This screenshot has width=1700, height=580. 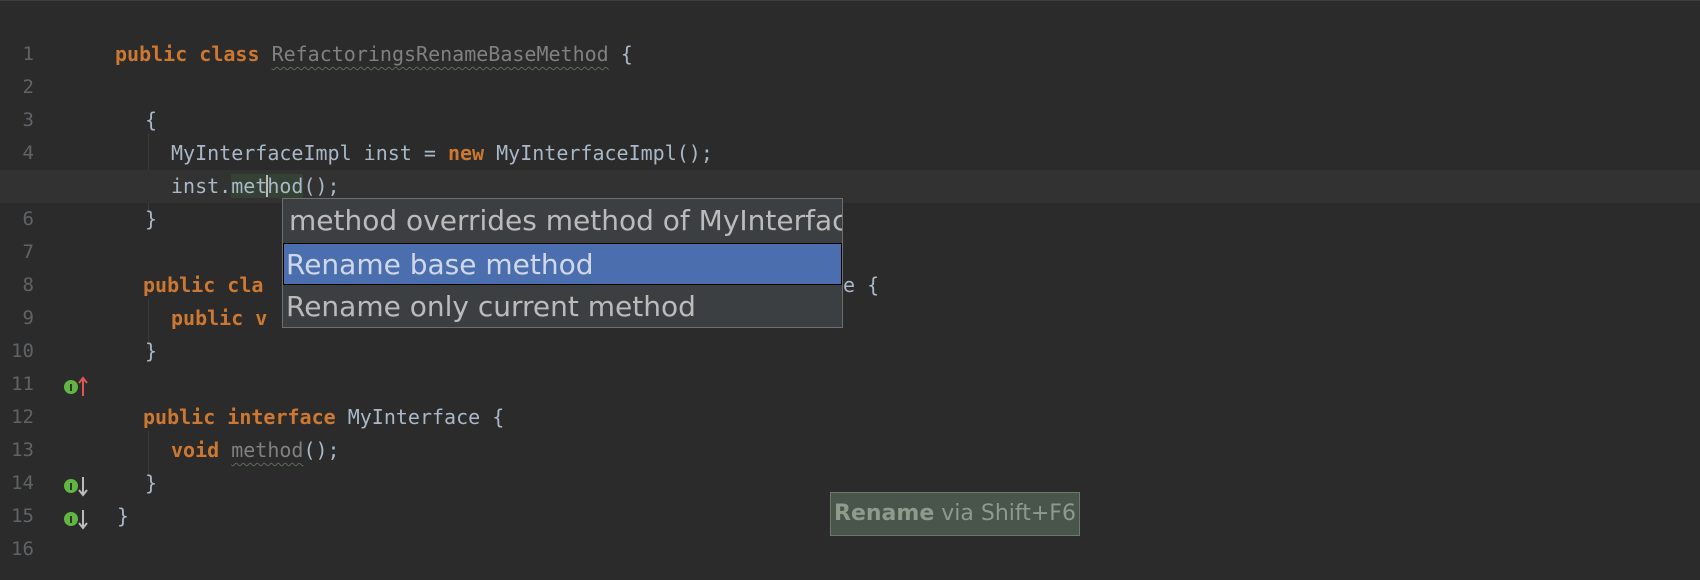 I want to click on rename-base-method-option: Rename base method, so click(x=562, y=264).